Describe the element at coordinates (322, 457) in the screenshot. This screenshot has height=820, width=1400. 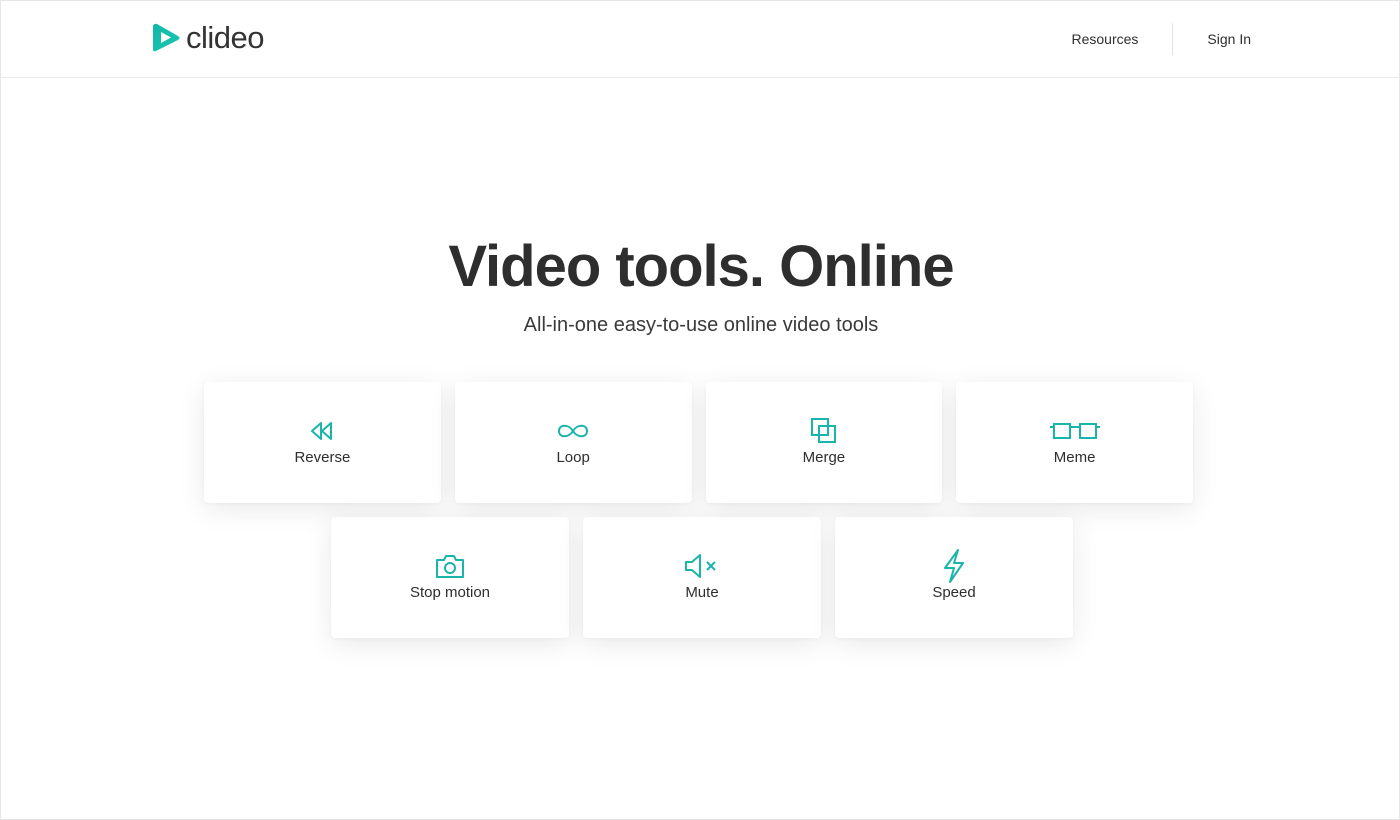
I see `tool-label: Reverse` at that location.